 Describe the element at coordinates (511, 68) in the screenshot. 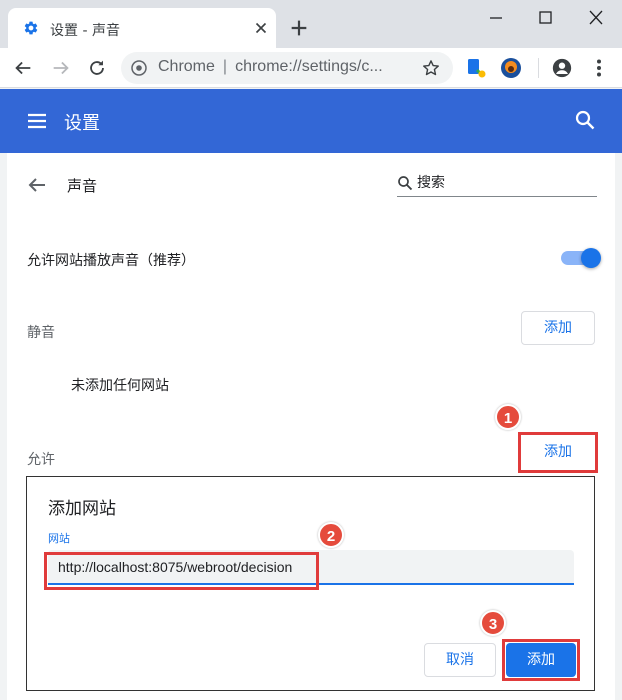

I see `profile-avatar-icon` at that location.